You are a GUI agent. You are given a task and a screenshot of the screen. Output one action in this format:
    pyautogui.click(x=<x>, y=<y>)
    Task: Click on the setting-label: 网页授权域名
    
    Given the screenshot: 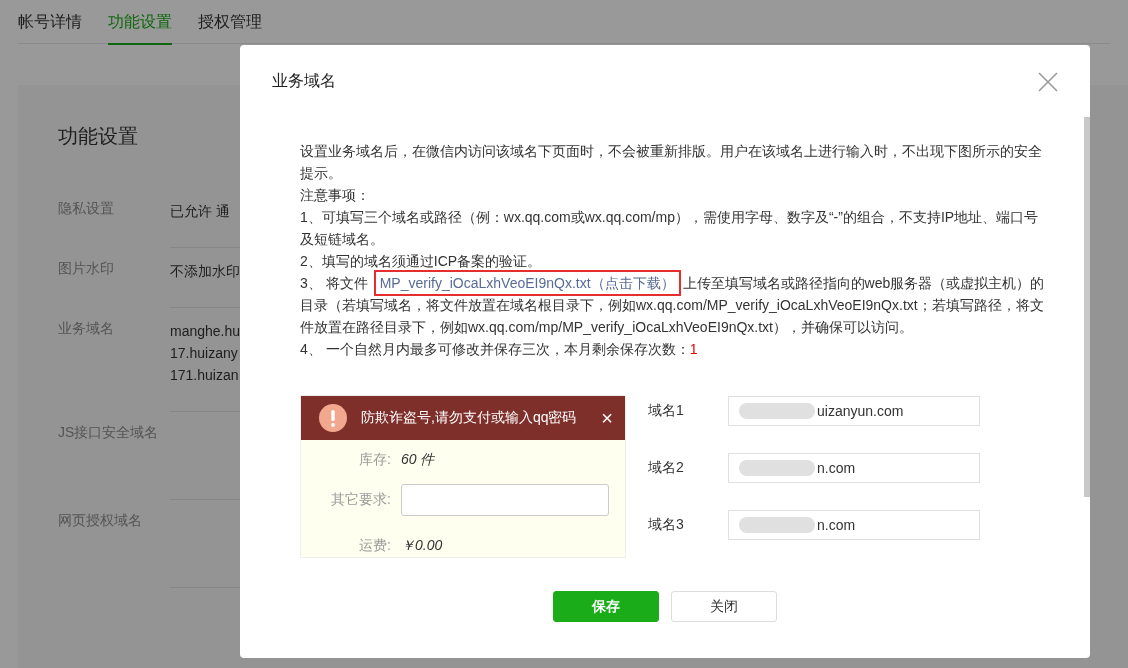 What is the action you would take?
    pyautogui.click(x=100, y=520)
    